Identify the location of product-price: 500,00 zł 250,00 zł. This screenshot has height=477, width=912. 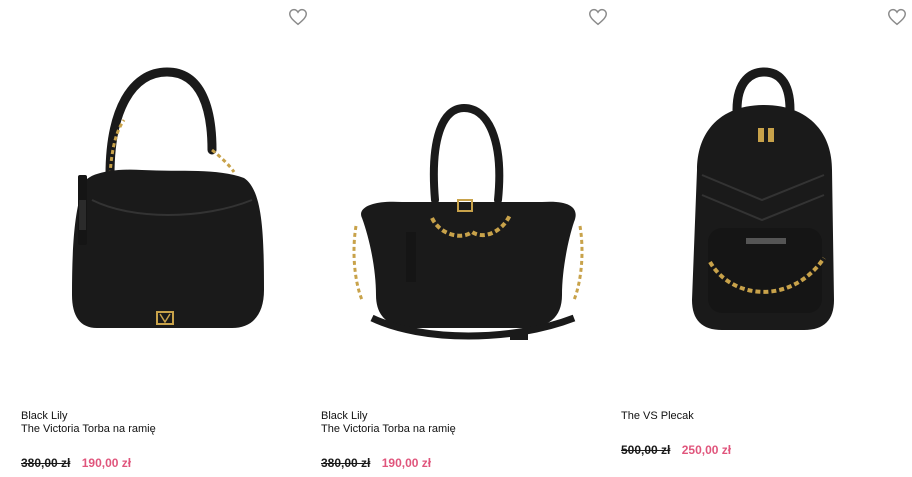
(676, 450).